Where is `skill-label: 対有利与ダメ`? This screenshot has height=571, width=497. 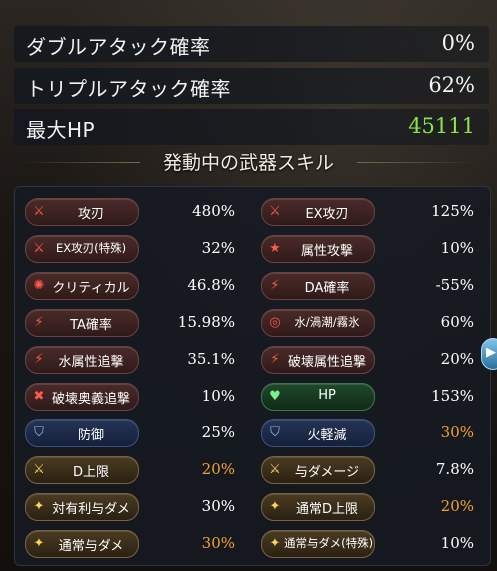 skill-label: 対有利与ダメ is located at coordinates (91, 510).